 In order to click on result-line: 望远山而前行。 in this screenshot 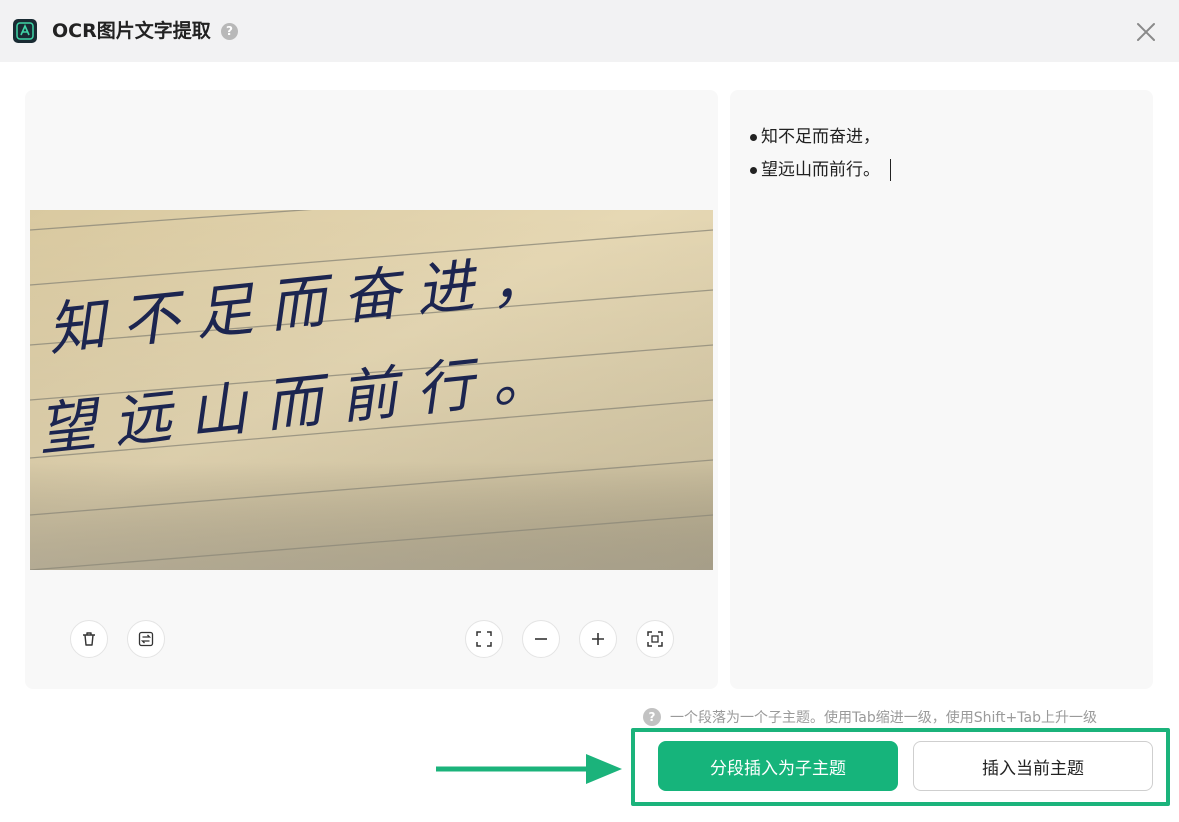, I will do `click(820, 170)`.